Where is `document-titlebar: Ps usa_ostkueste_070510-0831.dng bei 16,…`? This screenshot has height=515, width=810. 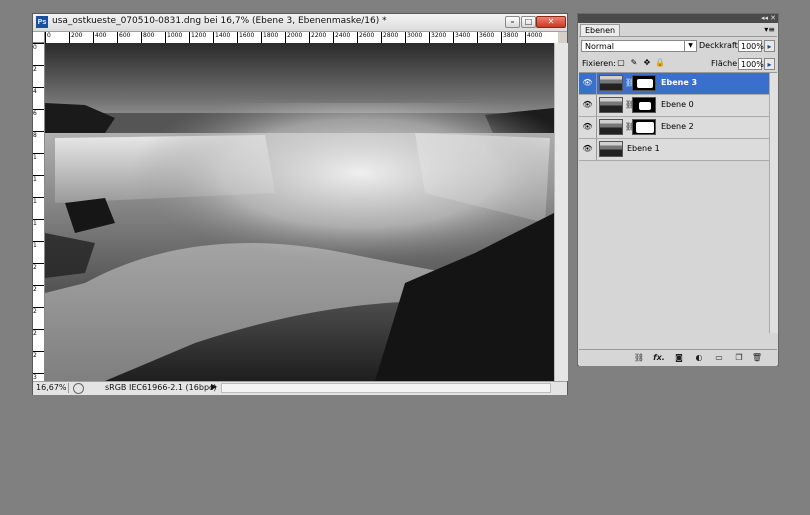
document-titlebar: Ps usa_ostkueste_070510-0831.dng bei 16,… is located at coordinates (300, 23).